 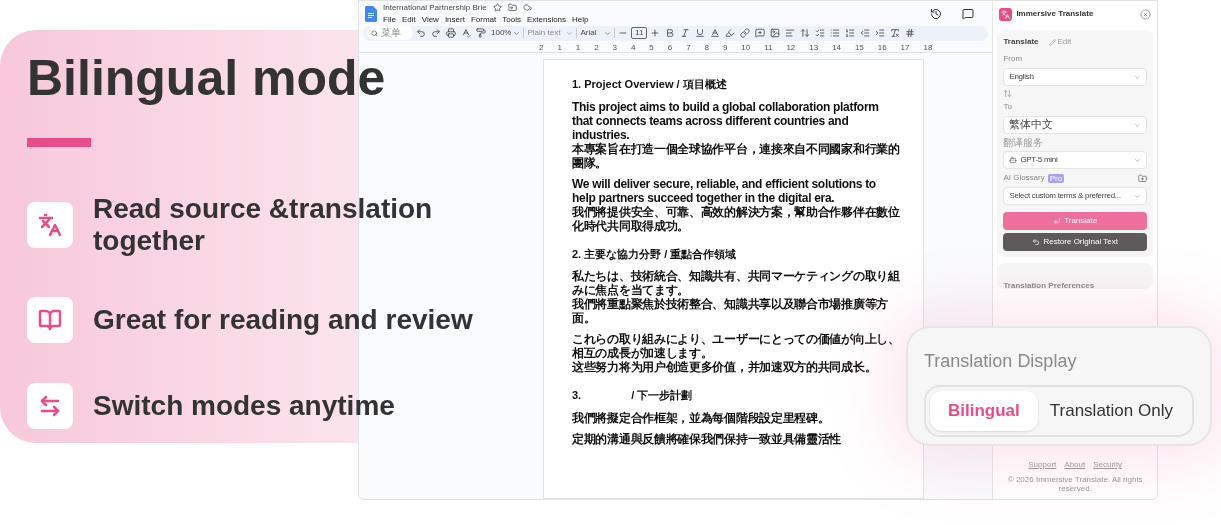 What do you see at coordinates (497, 8) in the screenshot?
I see `star-icon` at bounding box center [497, 8].